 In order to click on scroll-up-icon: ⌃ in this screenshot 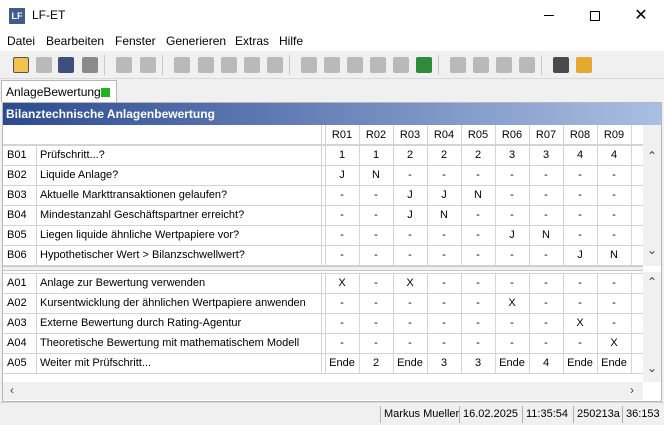, I will do `click(652, 282)`.